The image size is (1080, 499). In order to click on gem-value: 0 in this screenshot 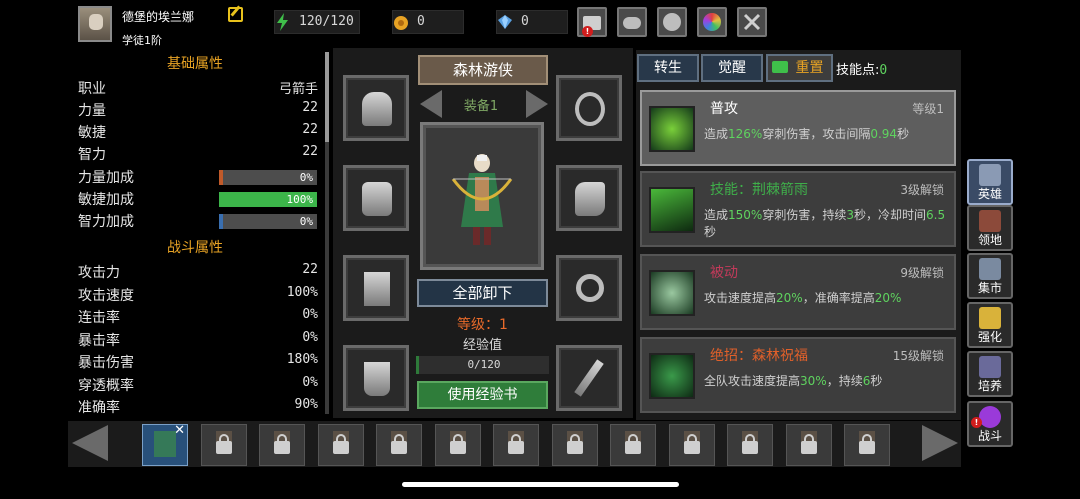, I will do `click(525, 21)`.